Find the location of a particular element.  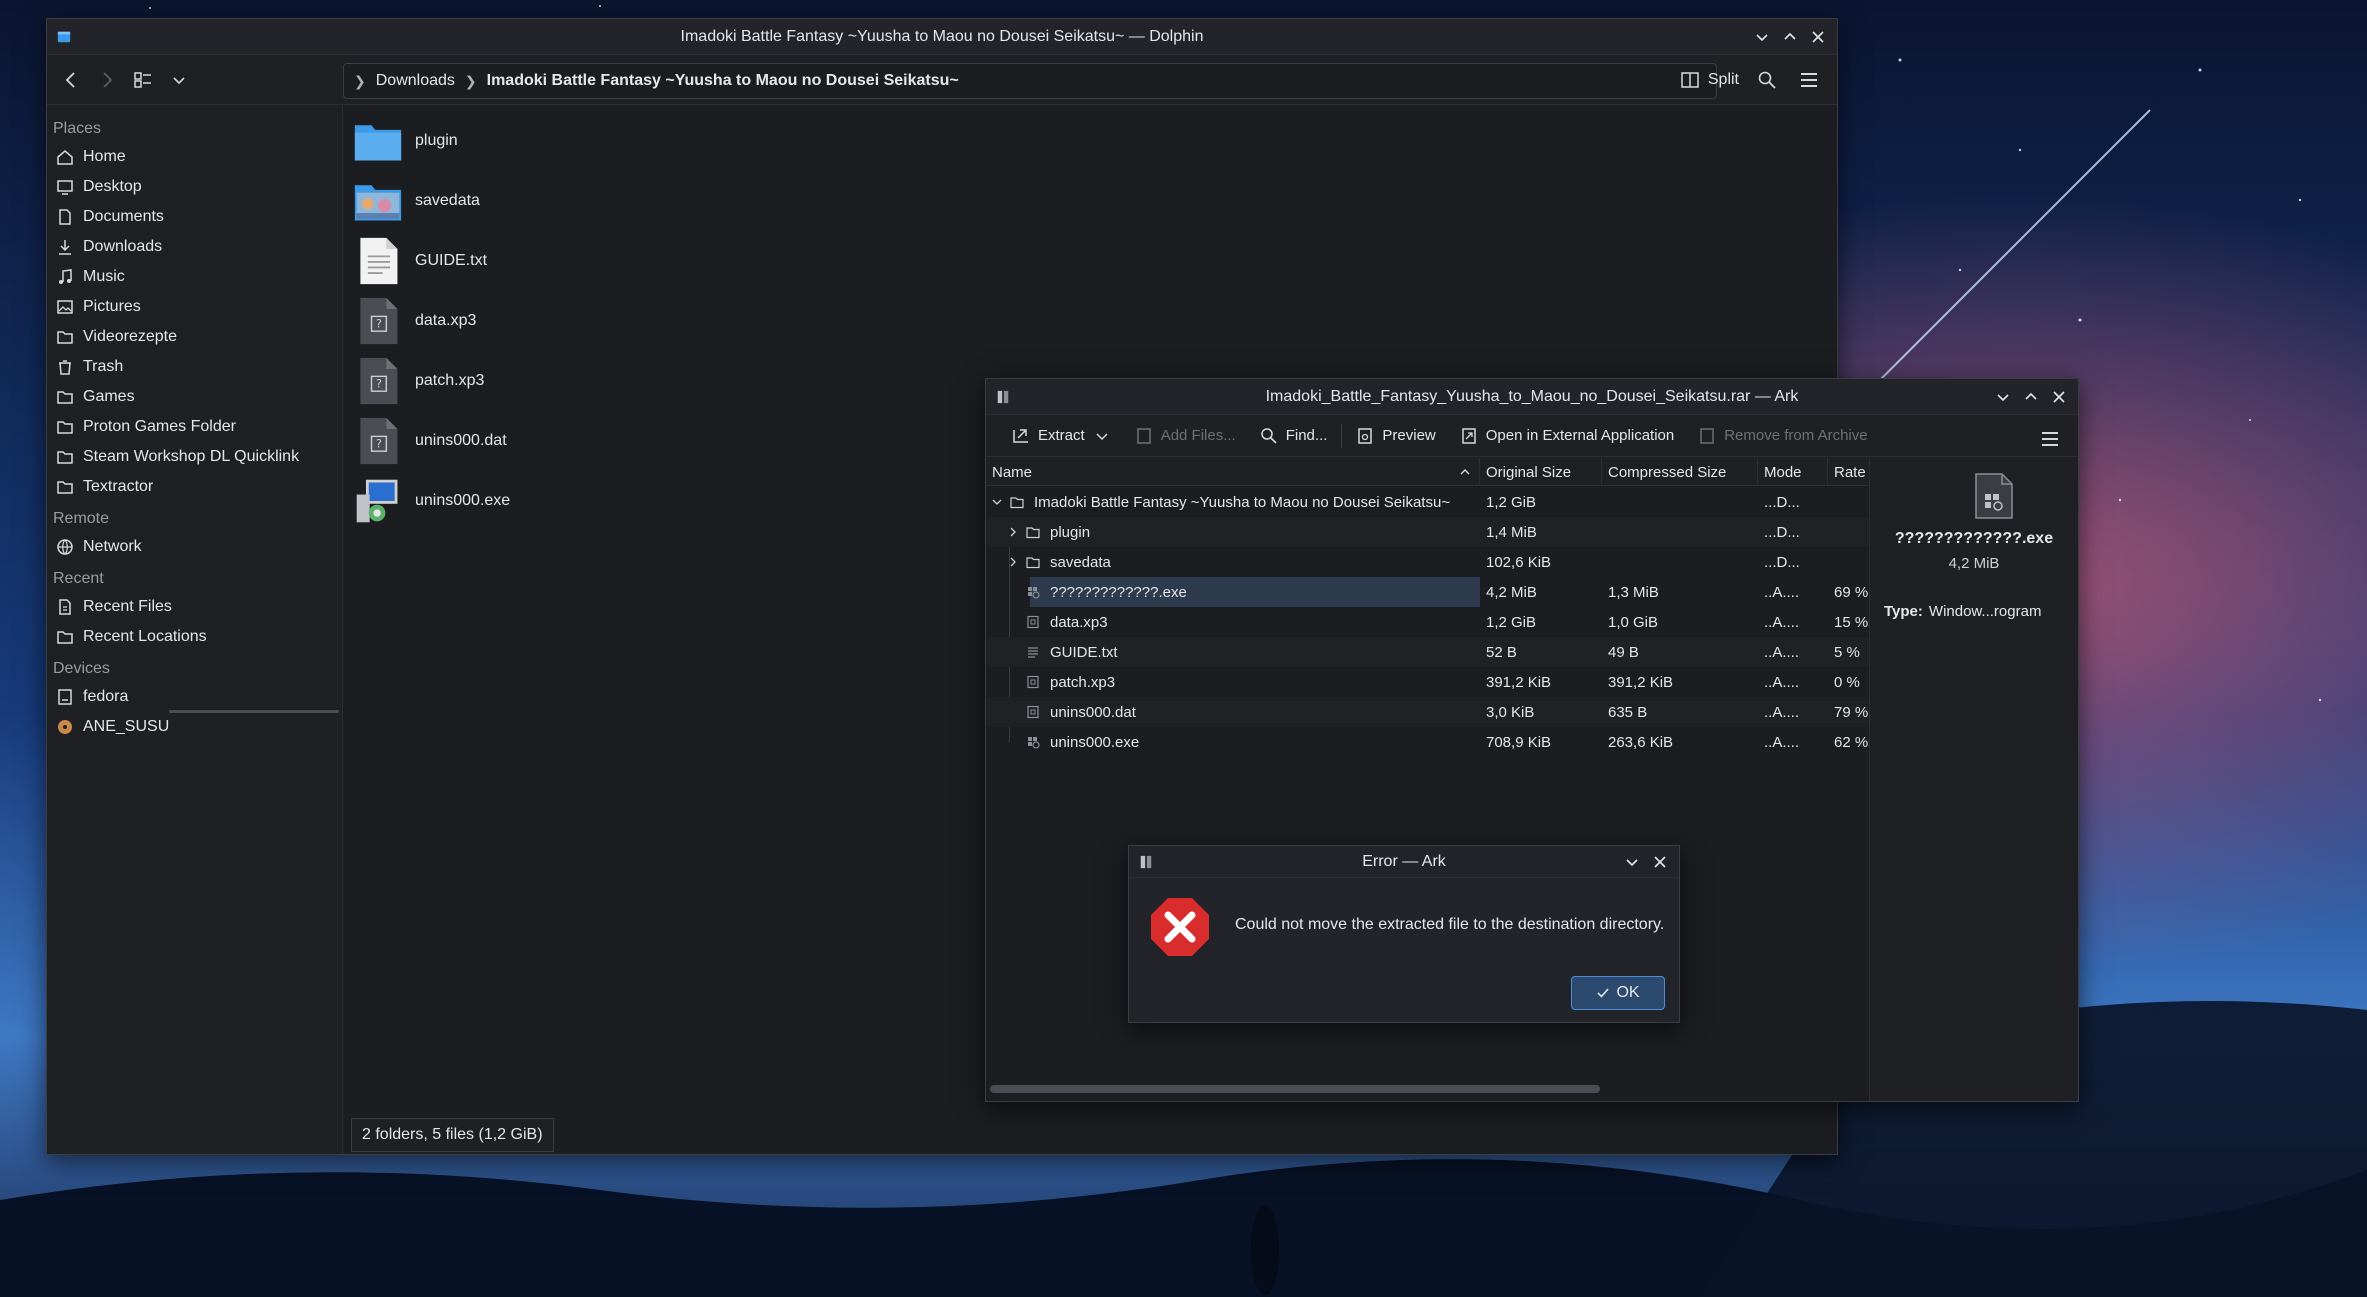

column-mode: Mode is located at coordinates (1793, 472).